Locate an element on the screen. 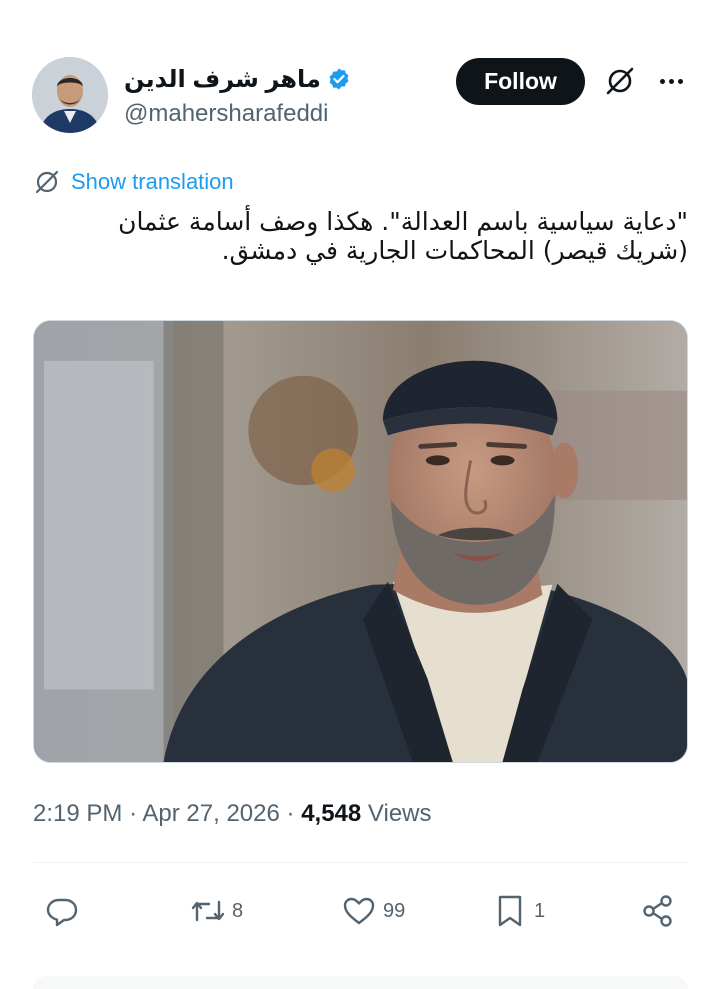 The image size is (720, 989). globe-icon is located at coordinates (47, 182).